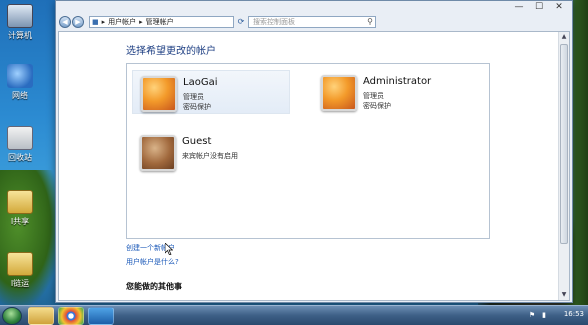 The width and height of the screenshot is (588, 325). Describe the element at coordinates (171, 51) in the screenshot. I see `page-title: 选择希望更改的帐户` at that location.